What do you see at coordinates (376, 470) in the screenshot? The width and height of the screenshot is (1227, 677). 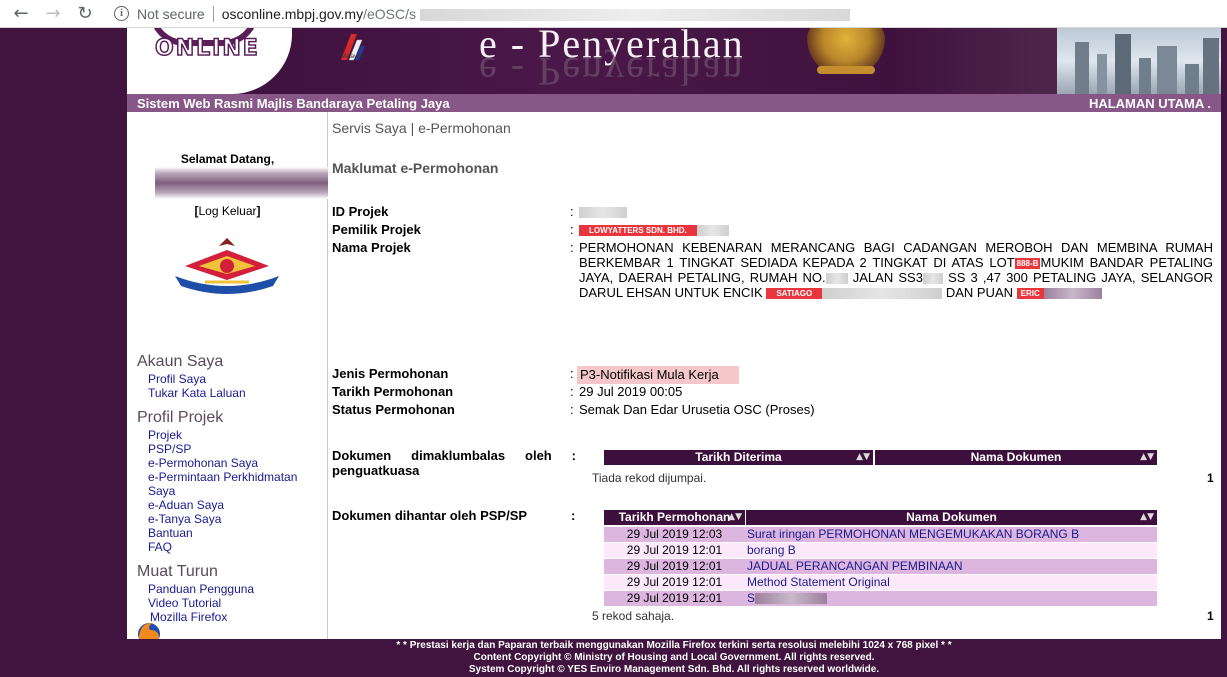 I see `label-penguatkuasa: penguatkuasa` at bounding box center [376, 470].